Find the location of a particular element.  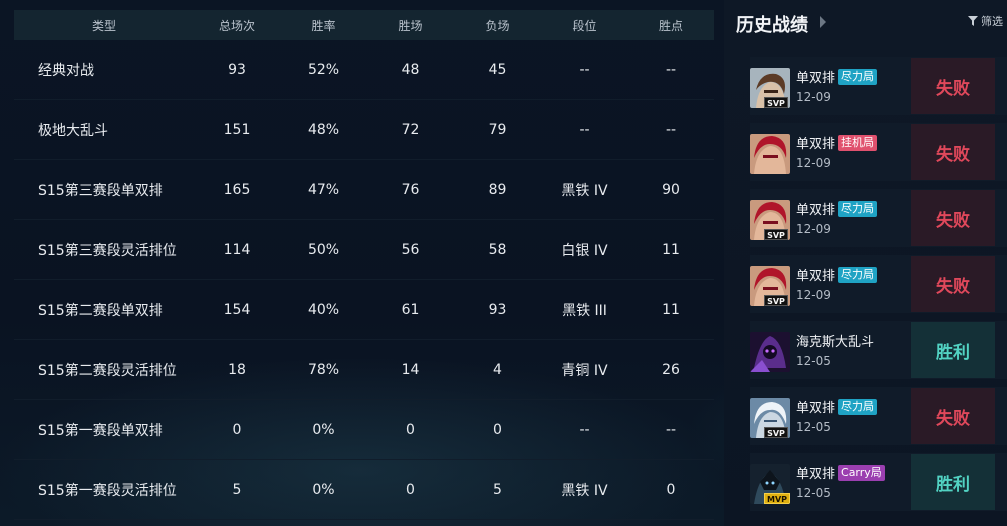

cell-wins: 61 is located at coordinates (410, 309).